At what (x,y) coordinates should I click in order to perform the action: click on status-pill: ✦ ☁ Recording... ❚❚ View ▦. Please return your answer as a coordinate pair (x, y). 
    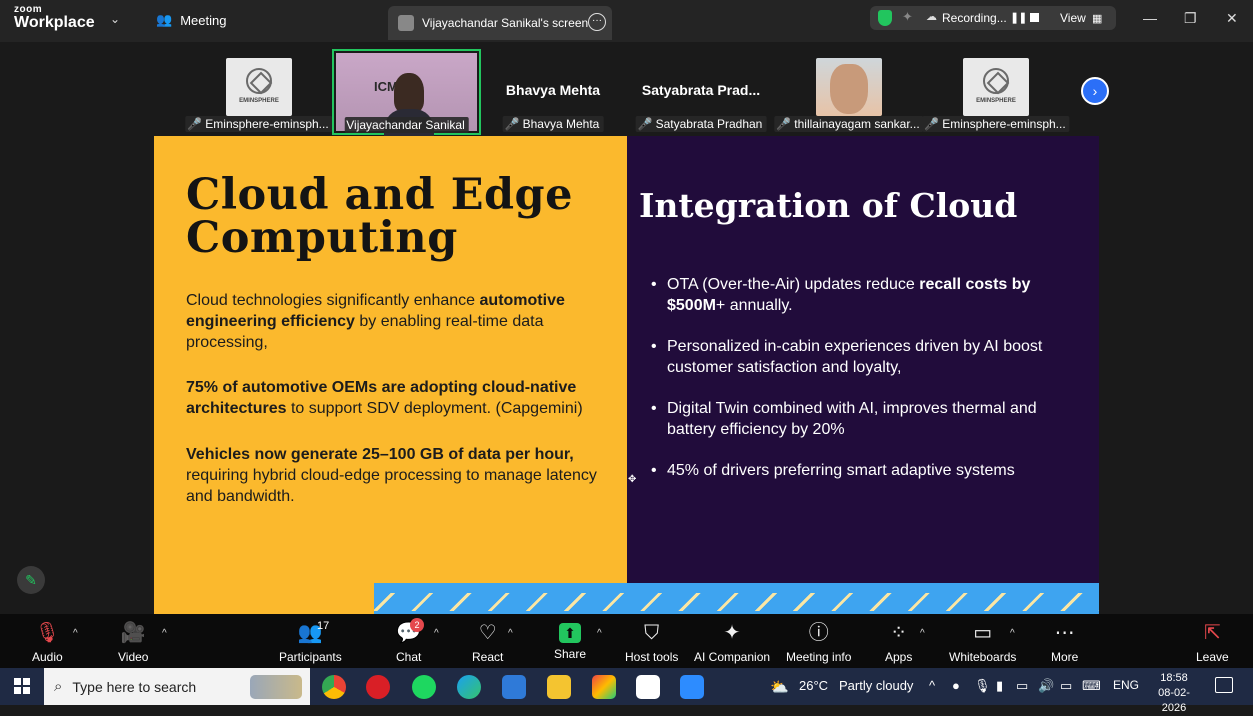
    Looking at the image, I should click on (993, 18).